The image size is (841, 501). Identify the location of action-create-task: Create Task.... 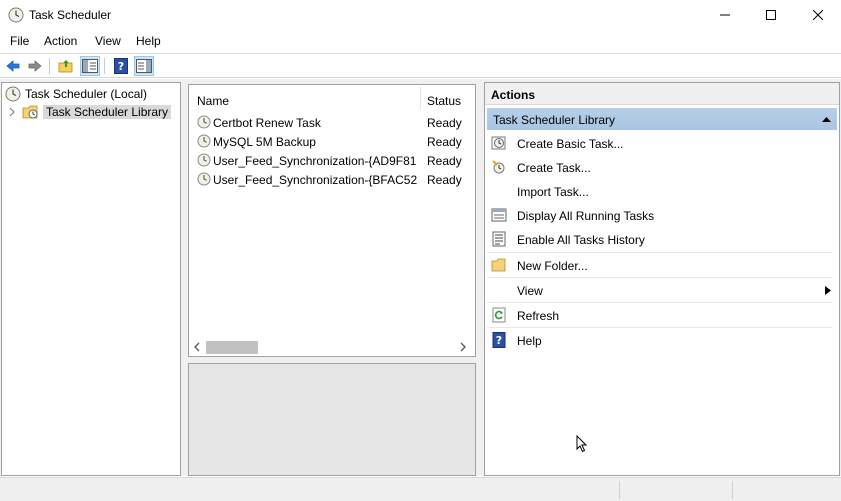
(659, 167).